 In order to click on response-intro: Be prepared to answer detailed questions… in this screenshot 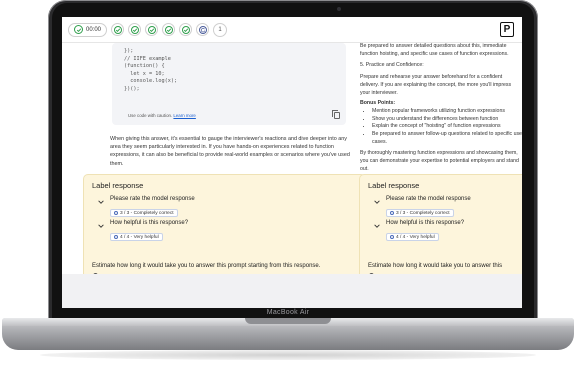, I will do `click(434, 50)`.